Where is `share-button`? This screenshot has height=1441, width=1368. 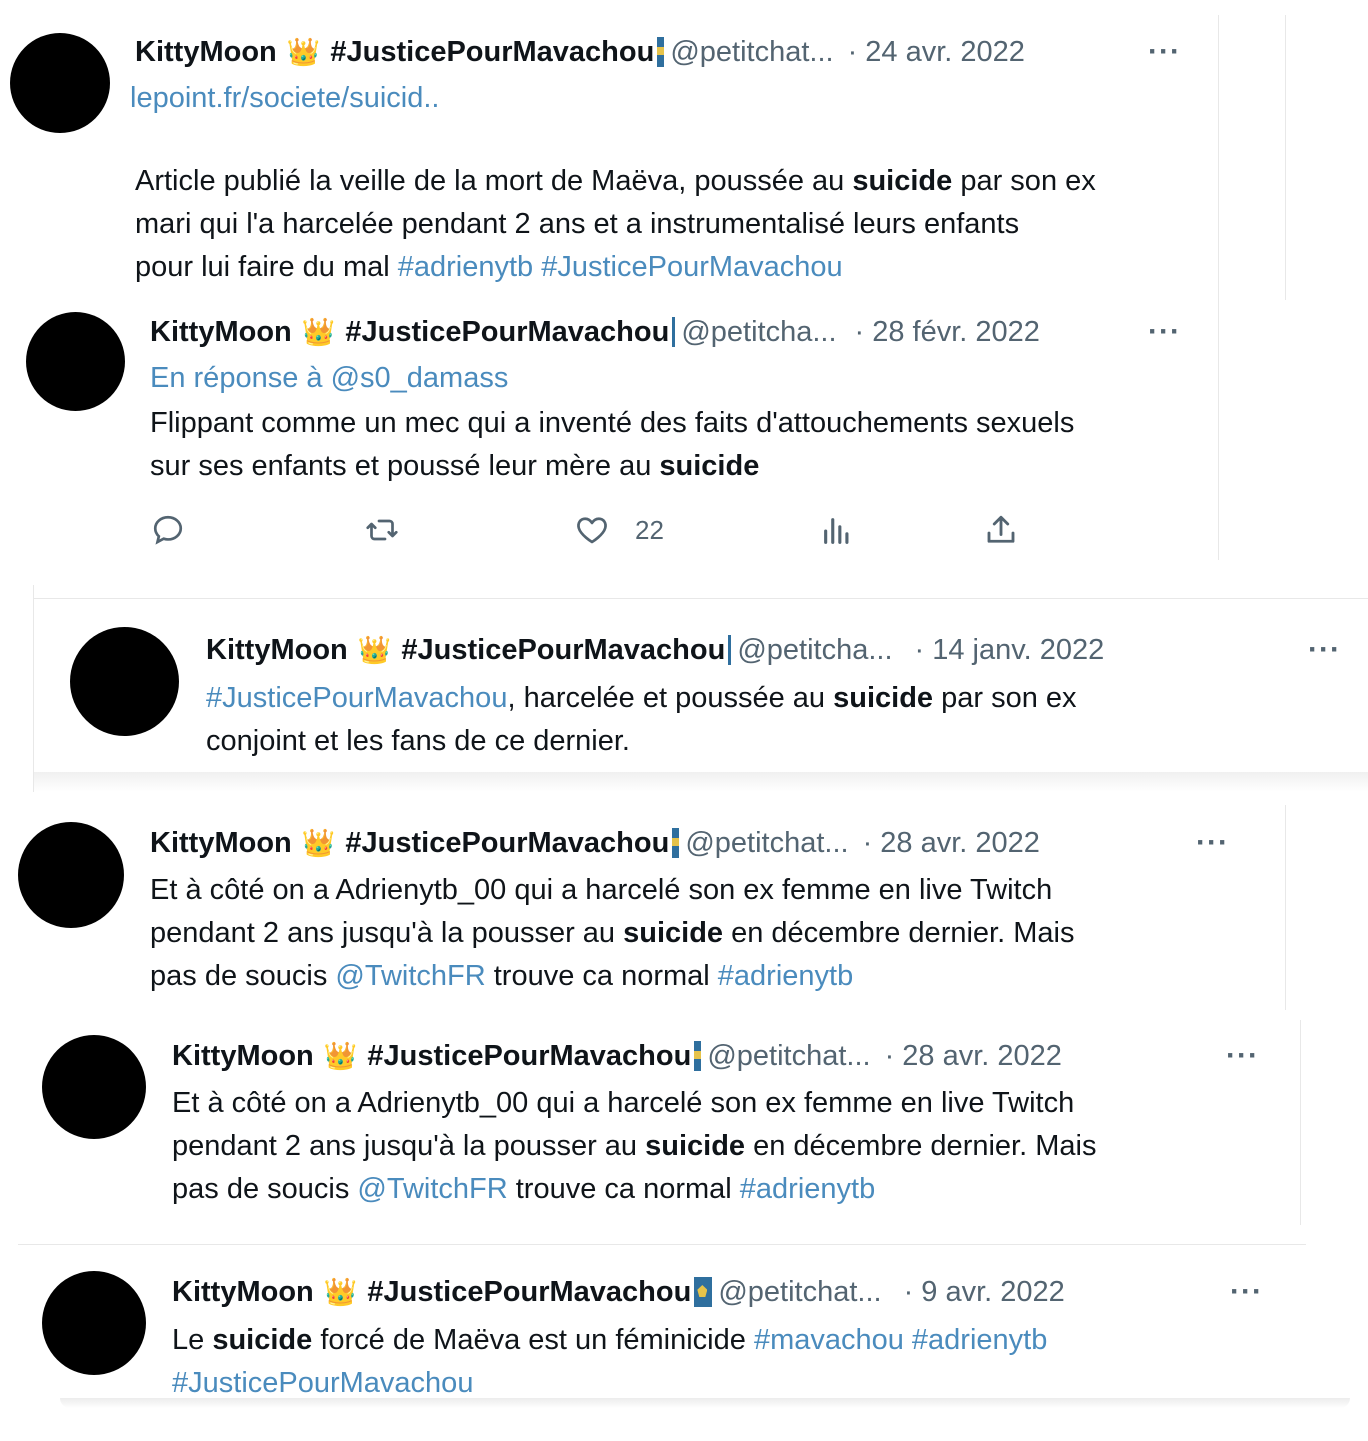 share-button is located at coordinates (1001, 530).